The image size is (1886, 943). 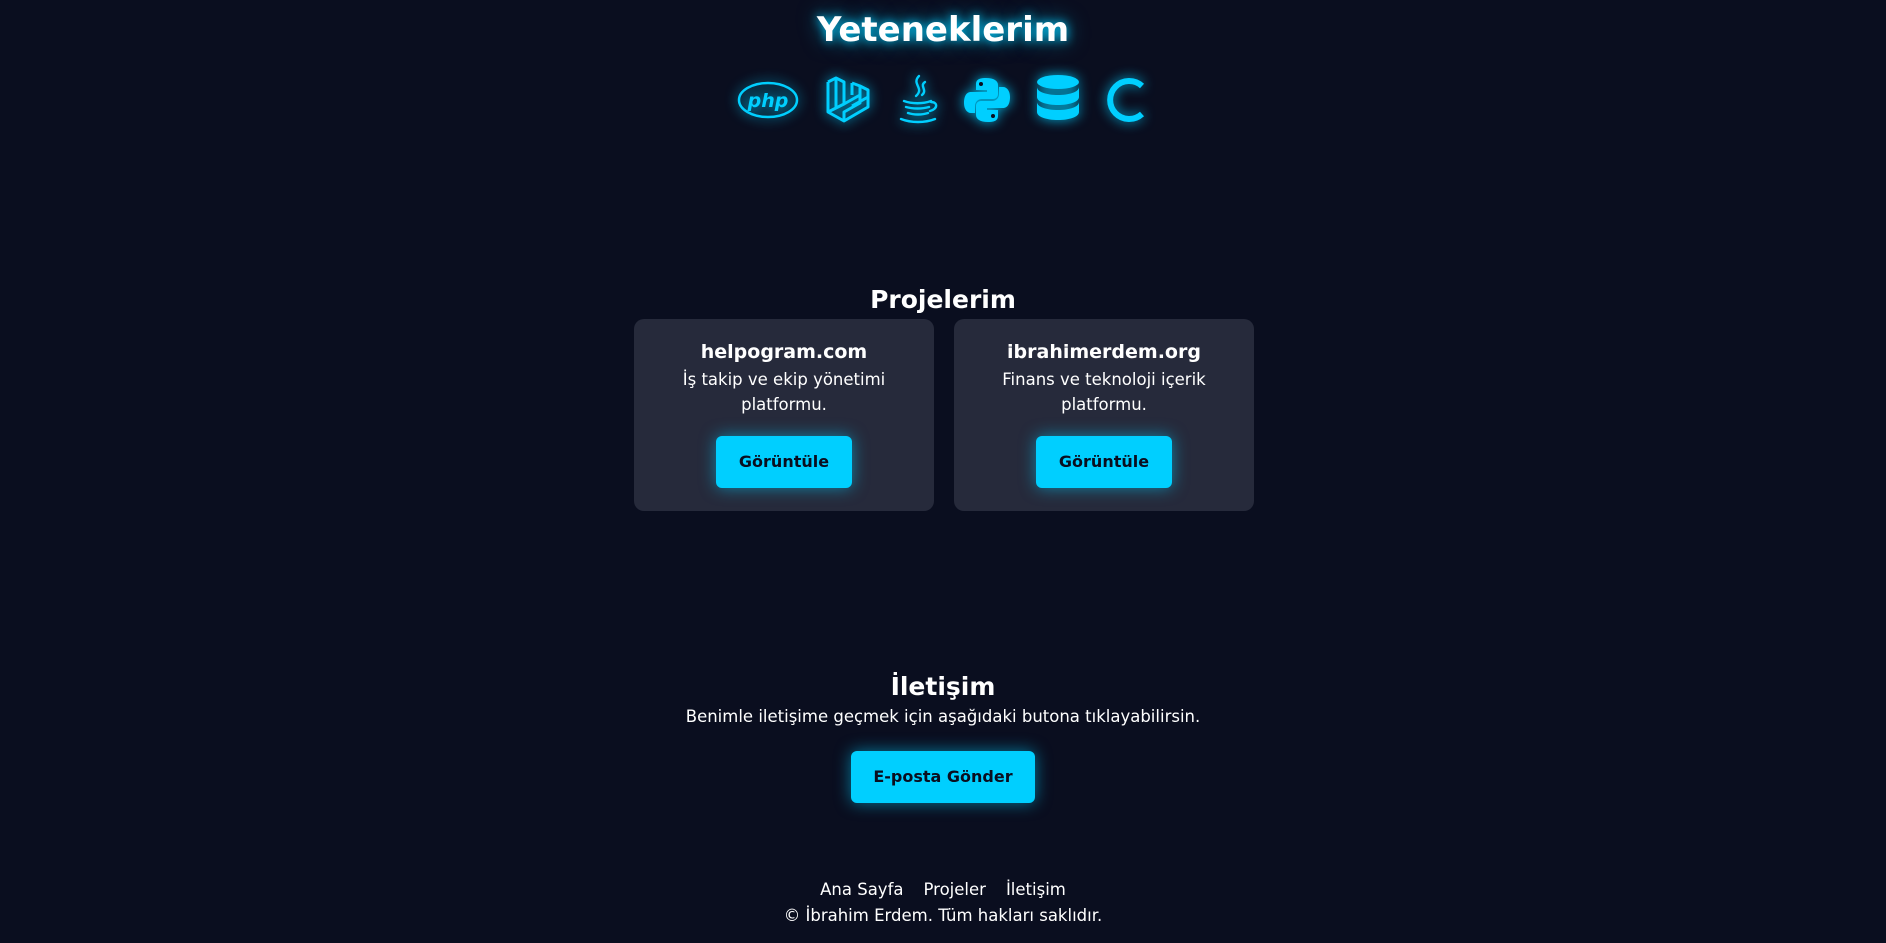 What do you see at coordinates (943, 299) in the screenshot?
I see `projects-title: Projelerim` at bounding box center [943, 299].